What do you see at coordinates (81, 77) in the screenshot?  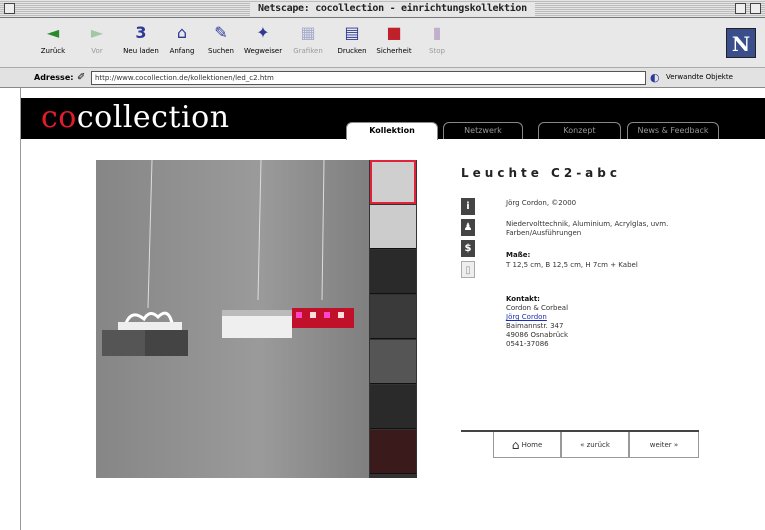 I see `bookmark-icon: ✐` at bounding box center [81, 77].